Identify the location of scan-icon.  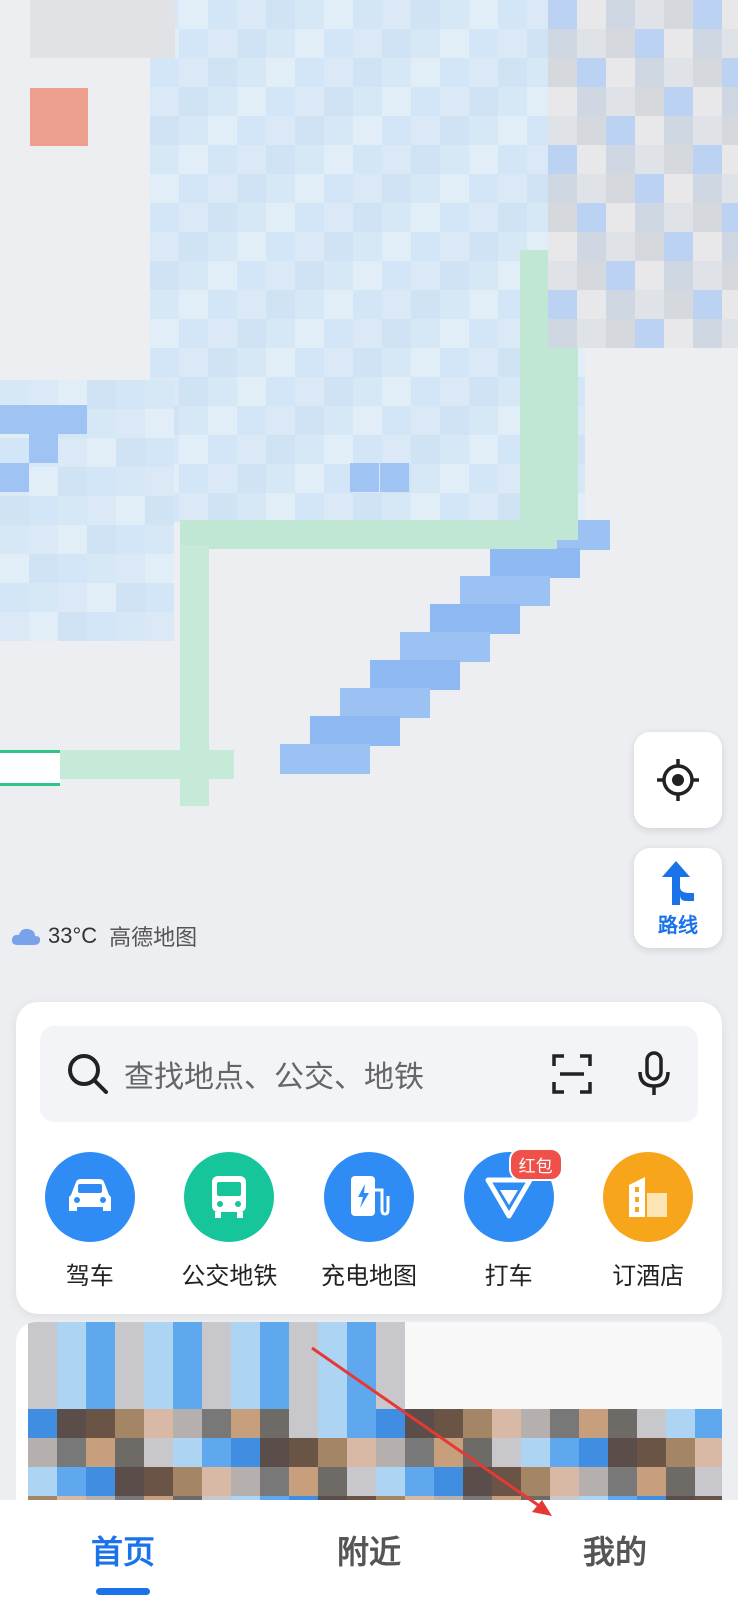
(572, 1074).